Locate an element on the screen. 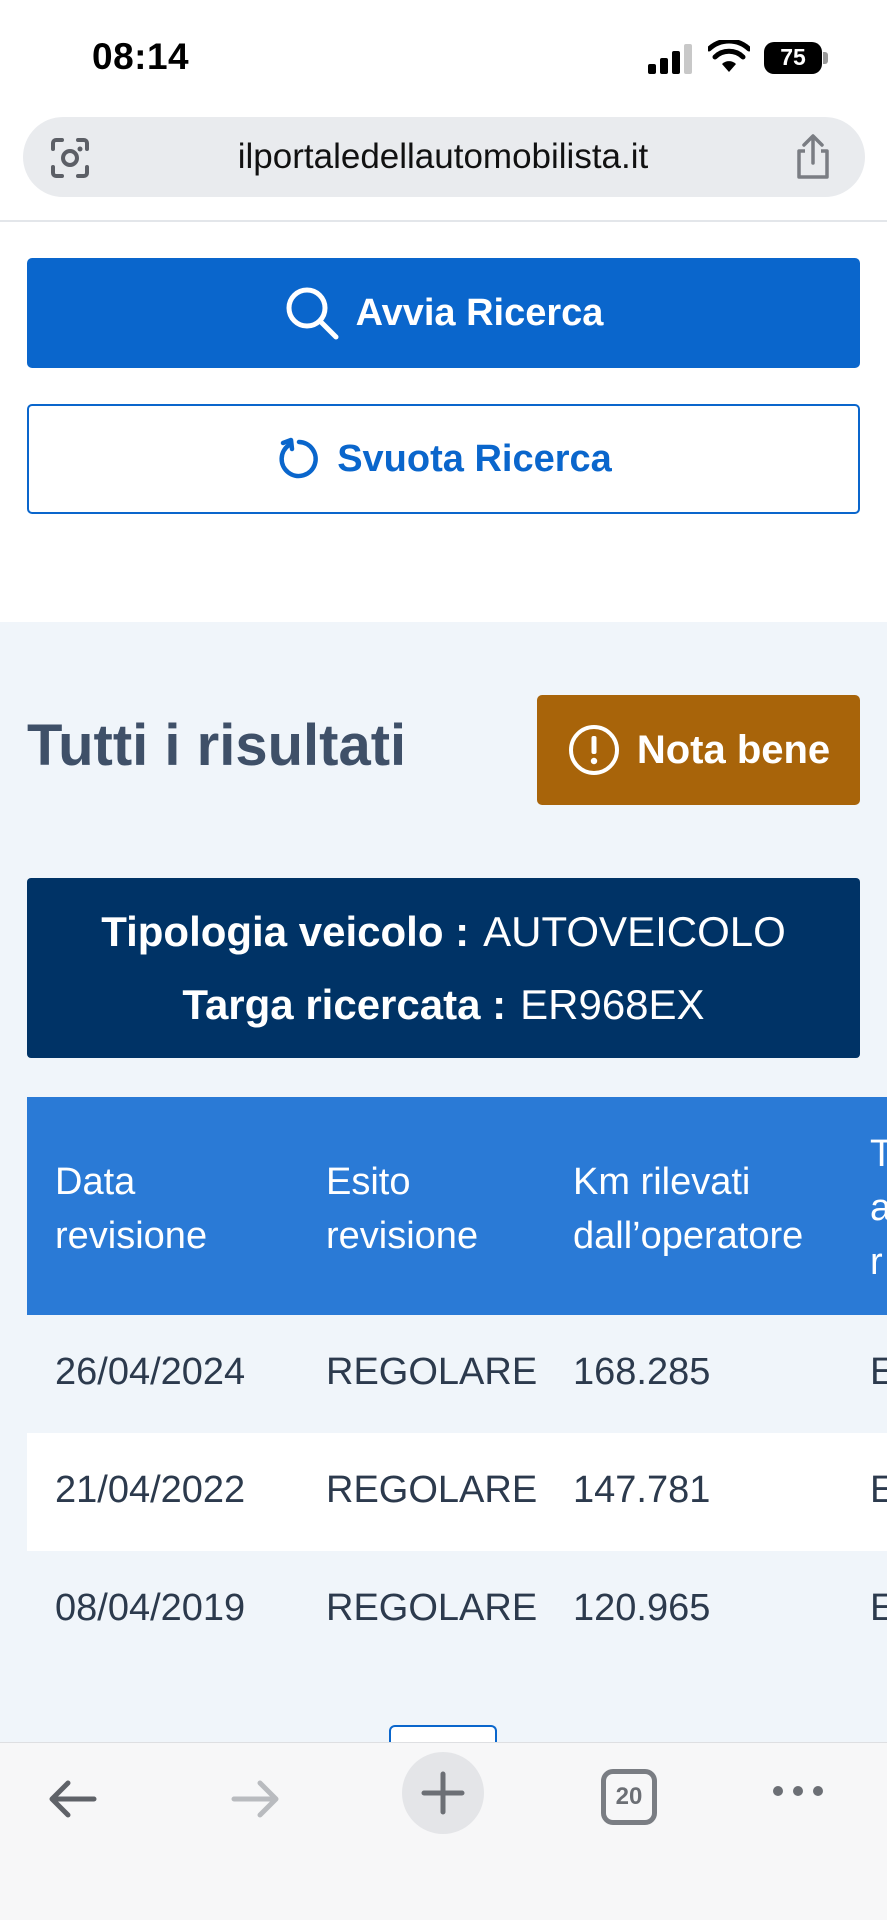 This screenshot has height=1920, width=887. back-arrow-icon is located at coordinates (72, 1799).